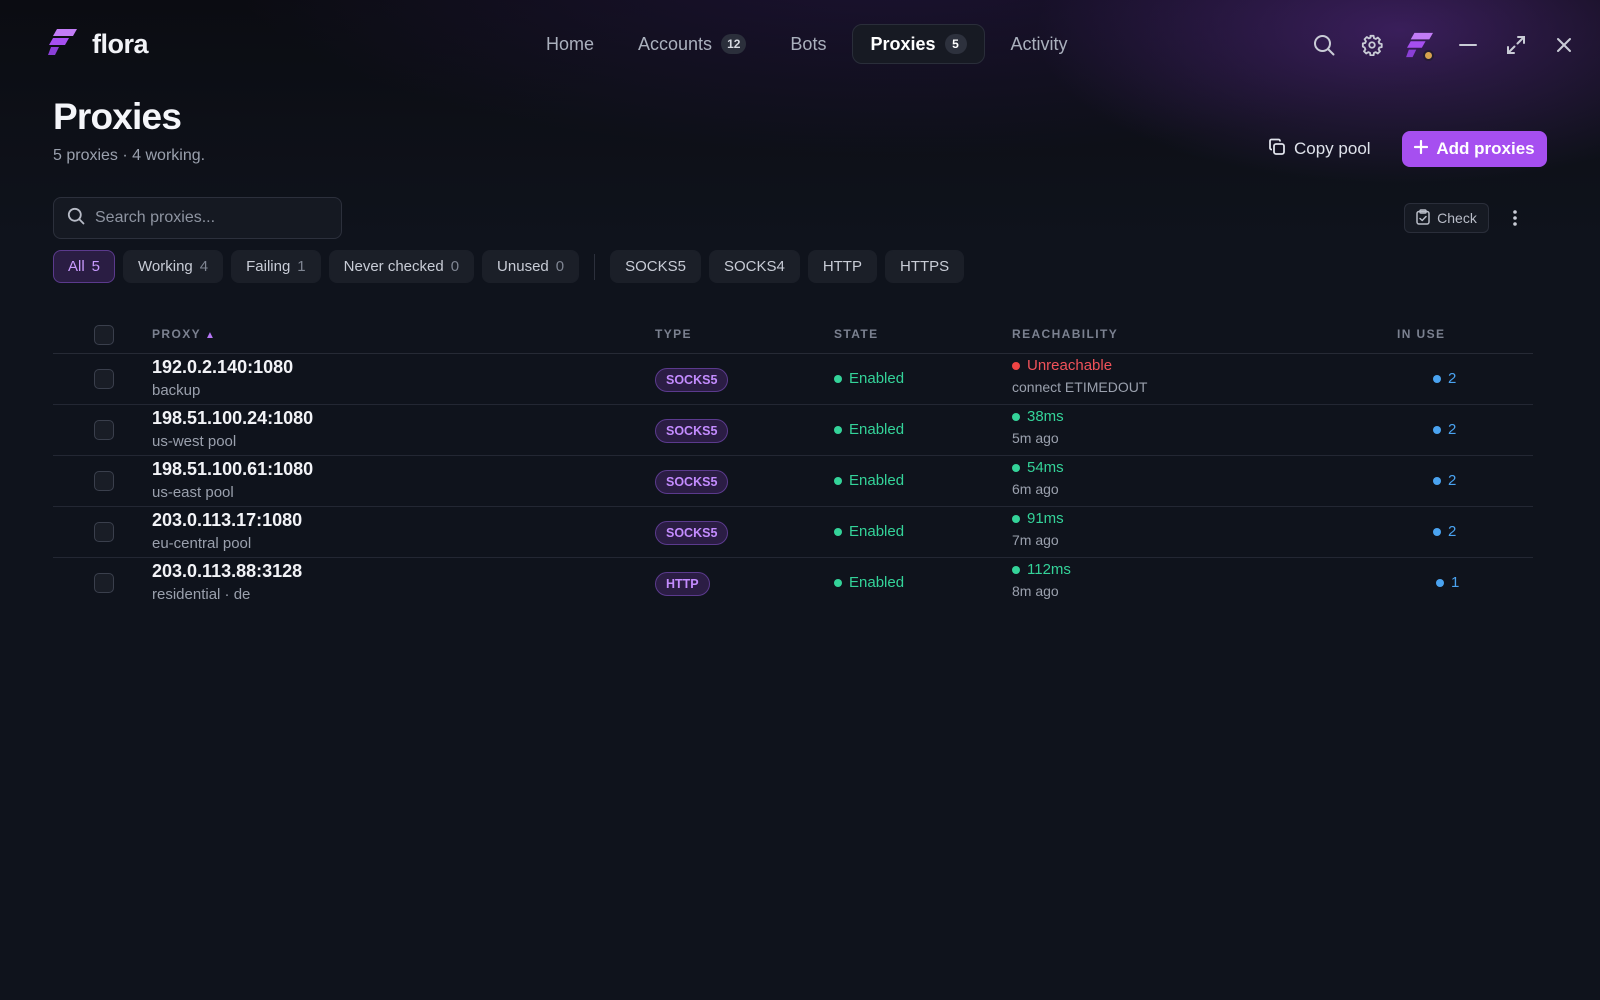 Image resolution: width=1600 pixels, height=1000 pixels. I want to click on search-icon, so click(1324, 45).